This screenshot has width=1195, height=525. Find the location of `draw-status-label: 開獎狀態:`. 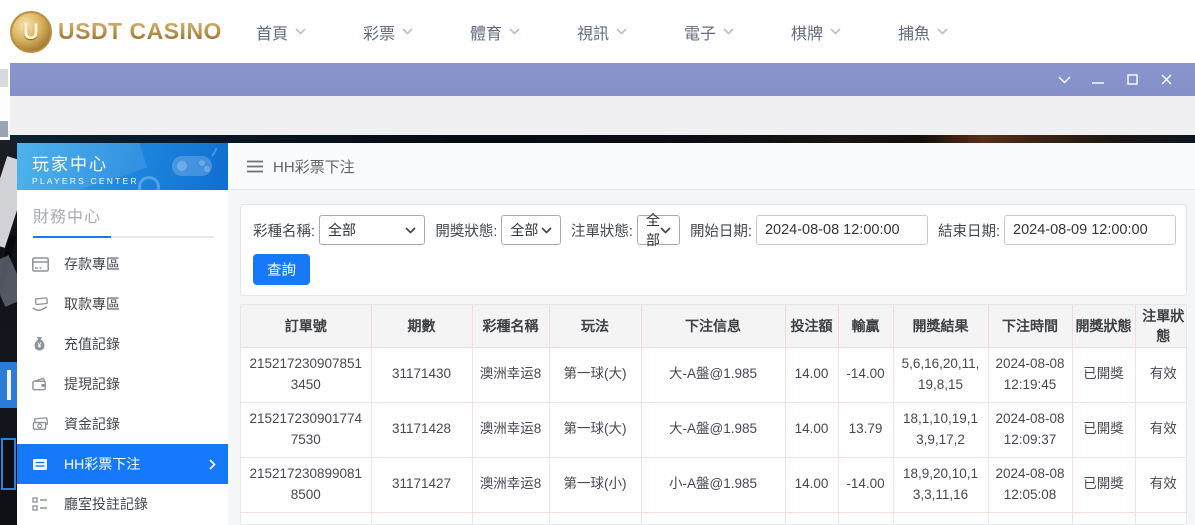

draw-status-label: 開獎狀態: is located at coordinates (466, 231).